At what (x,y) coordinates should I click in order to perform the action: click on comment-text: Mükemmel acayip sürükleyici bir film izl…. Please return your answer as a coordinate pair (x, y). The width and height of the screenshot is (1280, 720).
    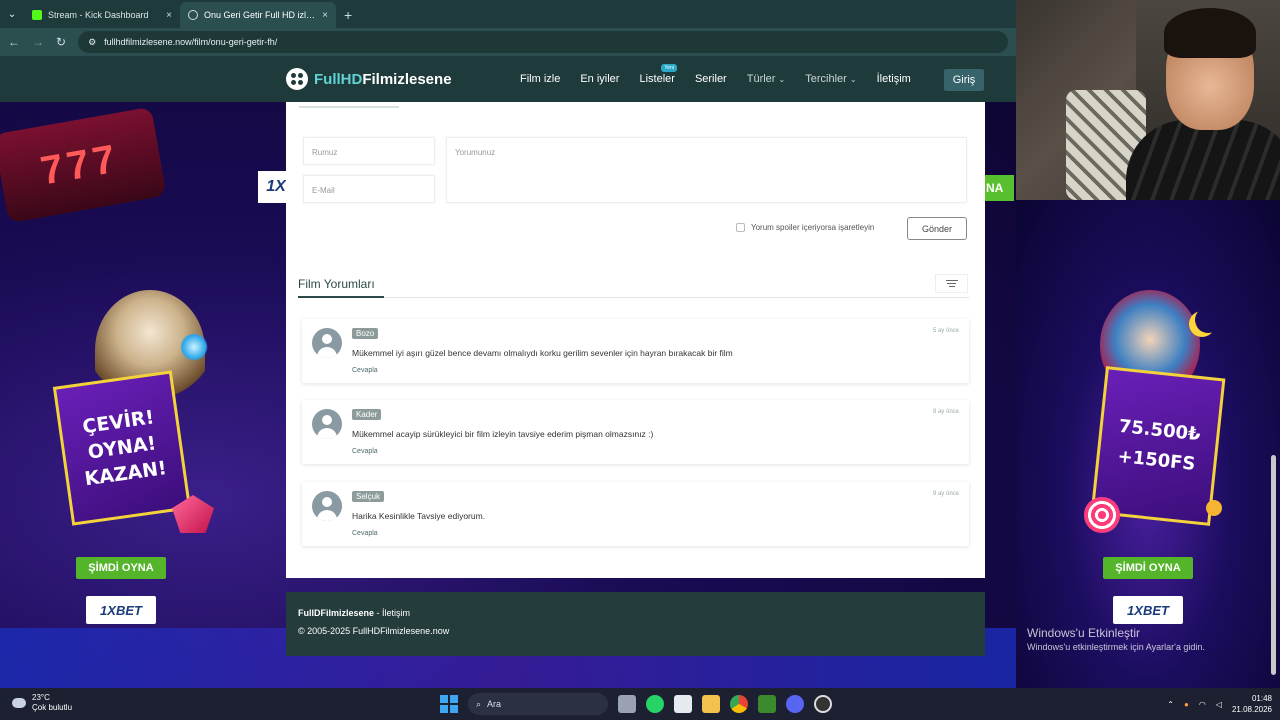
    Looking at the image, I should click on (503, 434).